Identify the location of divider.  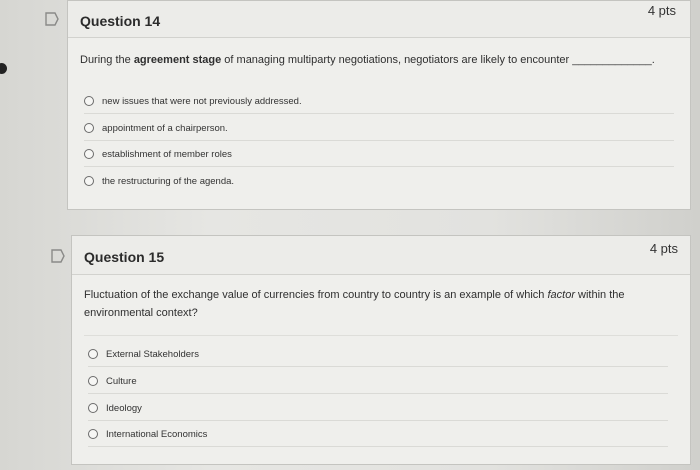
(381, 335).